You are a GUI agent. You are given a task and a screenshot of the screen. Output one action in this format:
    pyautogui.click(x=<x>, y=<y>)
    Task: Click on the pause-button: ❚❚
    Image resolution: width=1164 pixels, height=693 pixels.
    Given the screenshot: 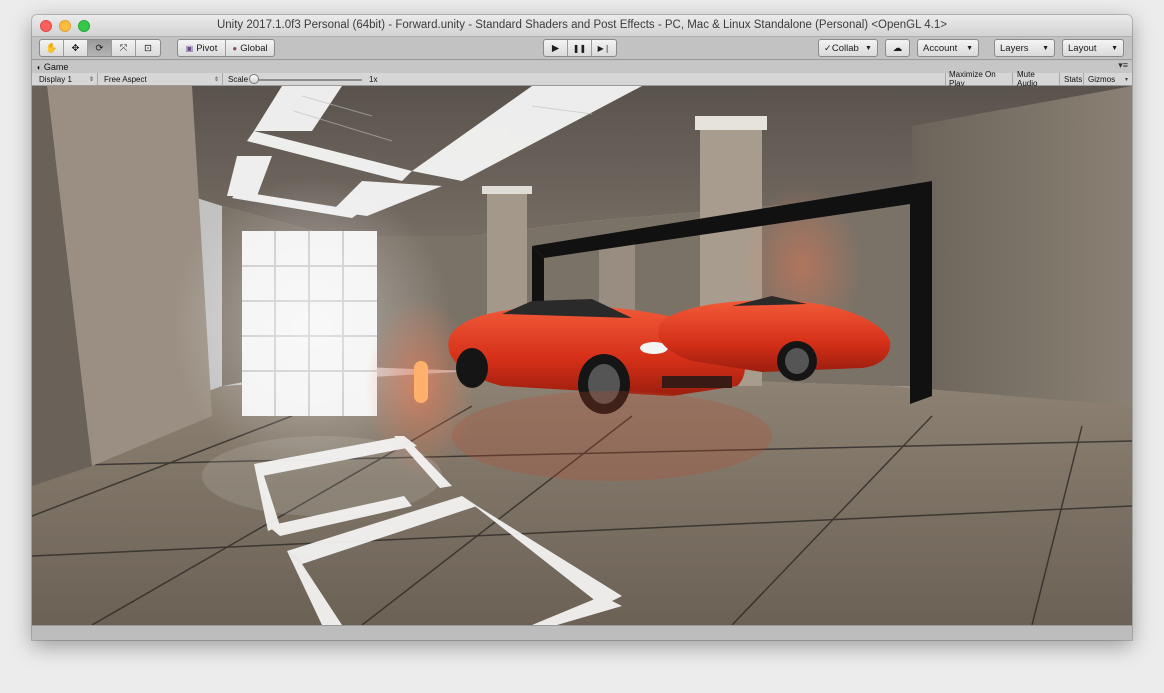 What is the action you would take?
    pyautogui.click(x=580, y=48)
    